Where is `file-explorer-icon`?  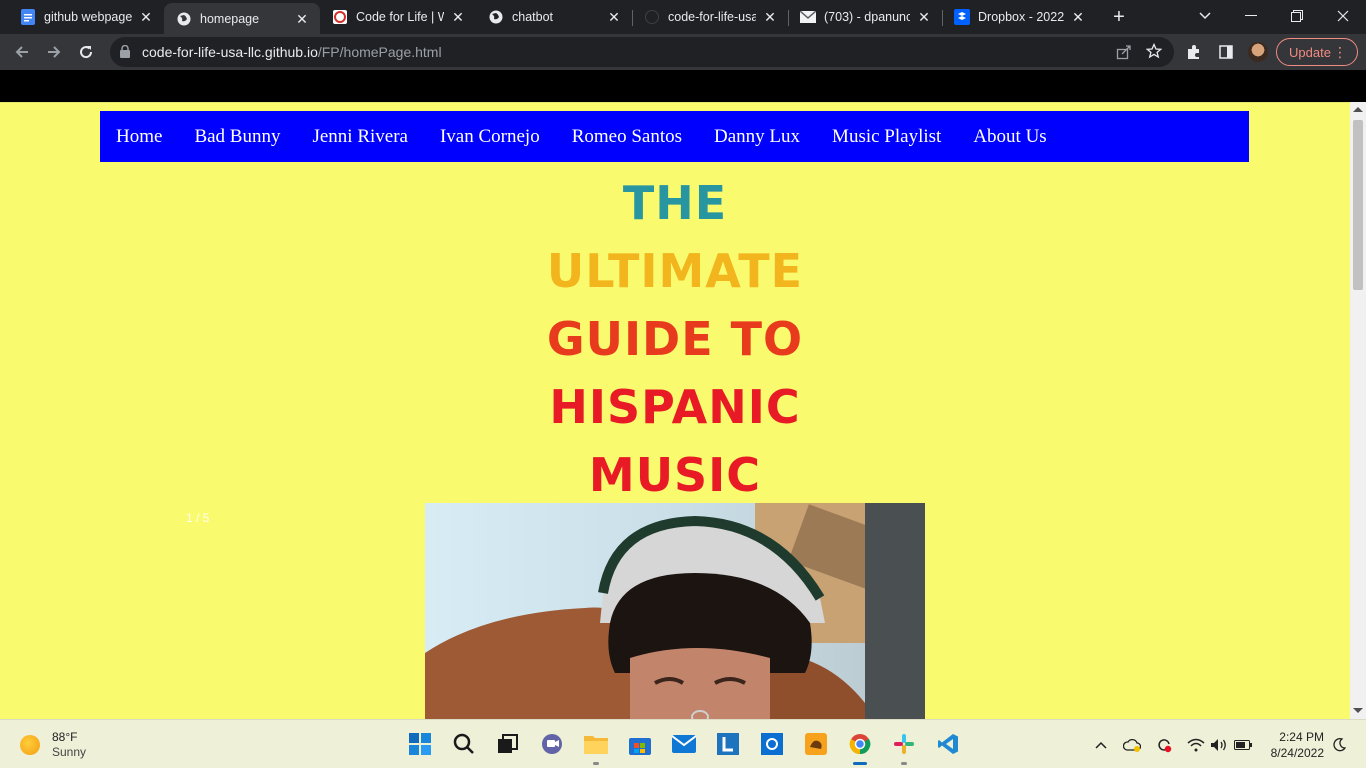
file-explorer-icon is located at coordinates (596, 744).